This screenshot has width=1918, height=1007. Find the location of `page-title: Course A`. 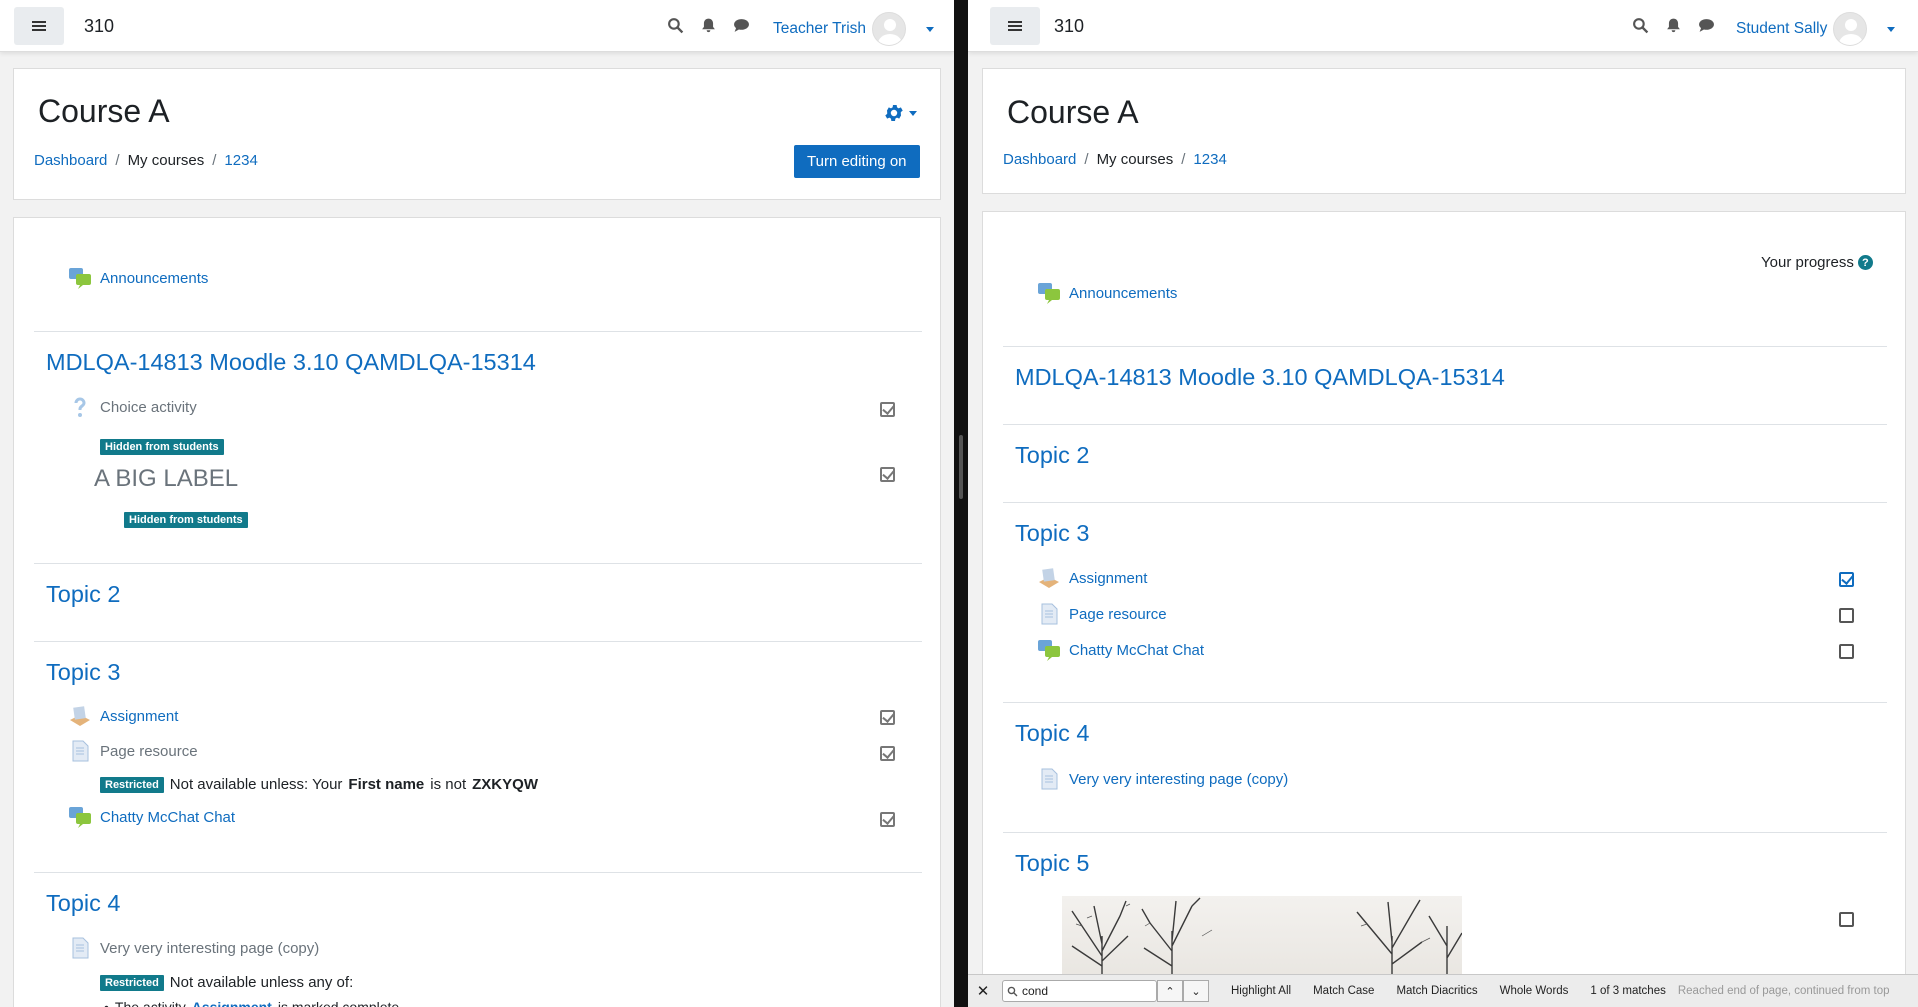

page-title: Course A is located at coordinates (1073, 112).